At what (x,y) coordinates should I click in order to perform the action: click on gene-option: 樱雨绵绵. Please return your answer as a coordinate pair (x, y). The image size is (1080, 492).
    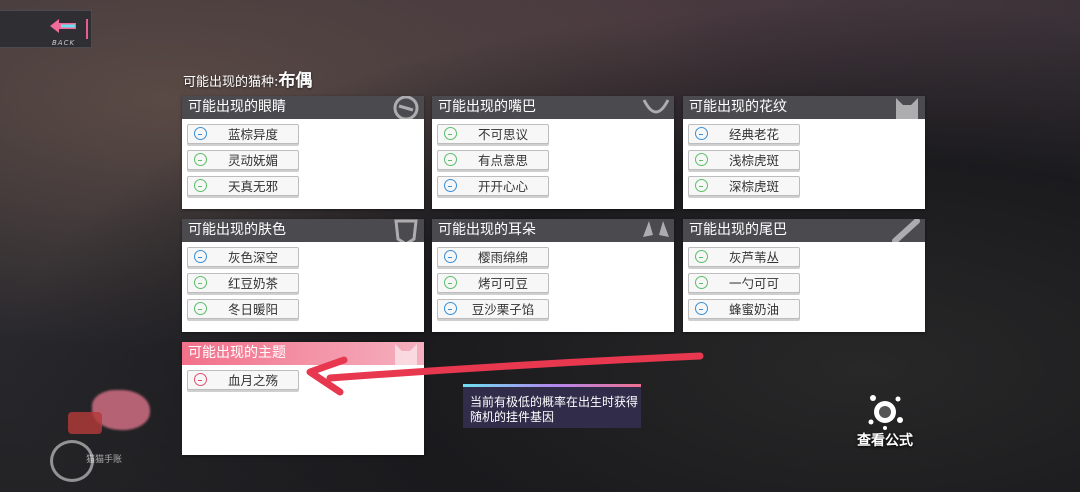
    Looking at the image, I should click on (493, 257).